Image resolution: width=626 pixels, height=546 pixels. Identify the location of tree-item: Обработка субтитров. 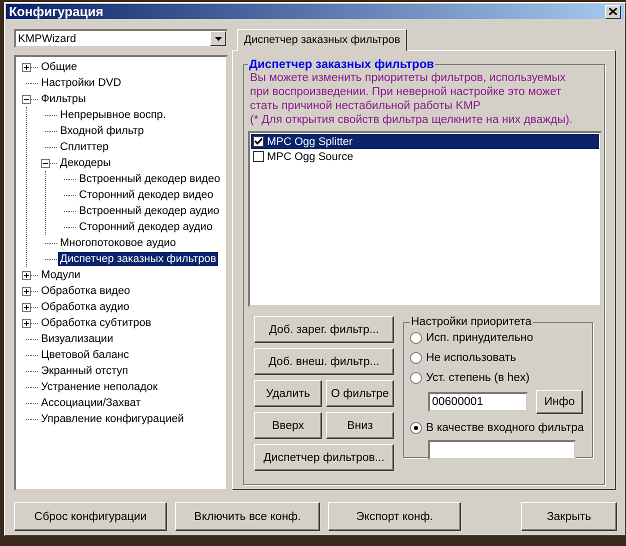
(96, 323).